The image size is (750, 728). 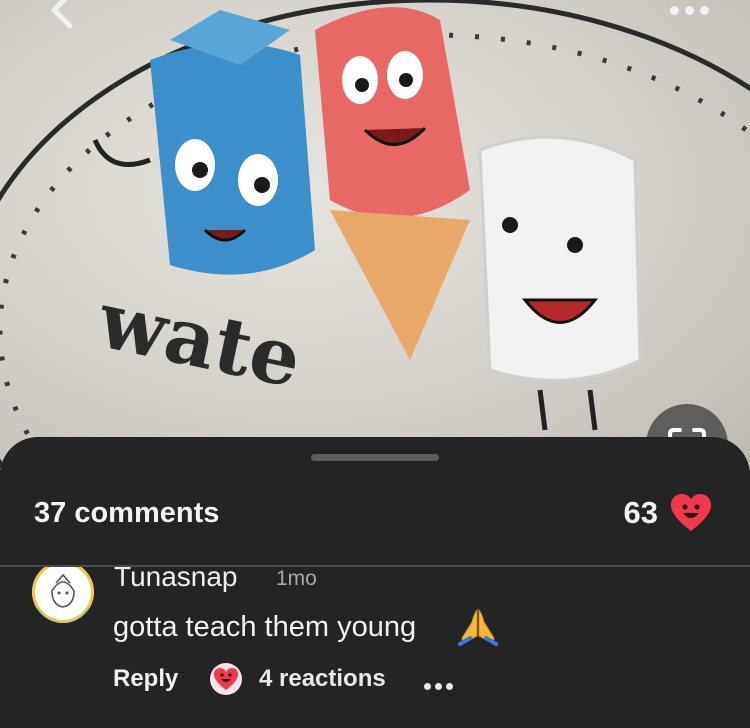 What do you see at coordinates (668, 513) in the screenshot?
I see `likes-button: 63` at bounding box center [668, 513].